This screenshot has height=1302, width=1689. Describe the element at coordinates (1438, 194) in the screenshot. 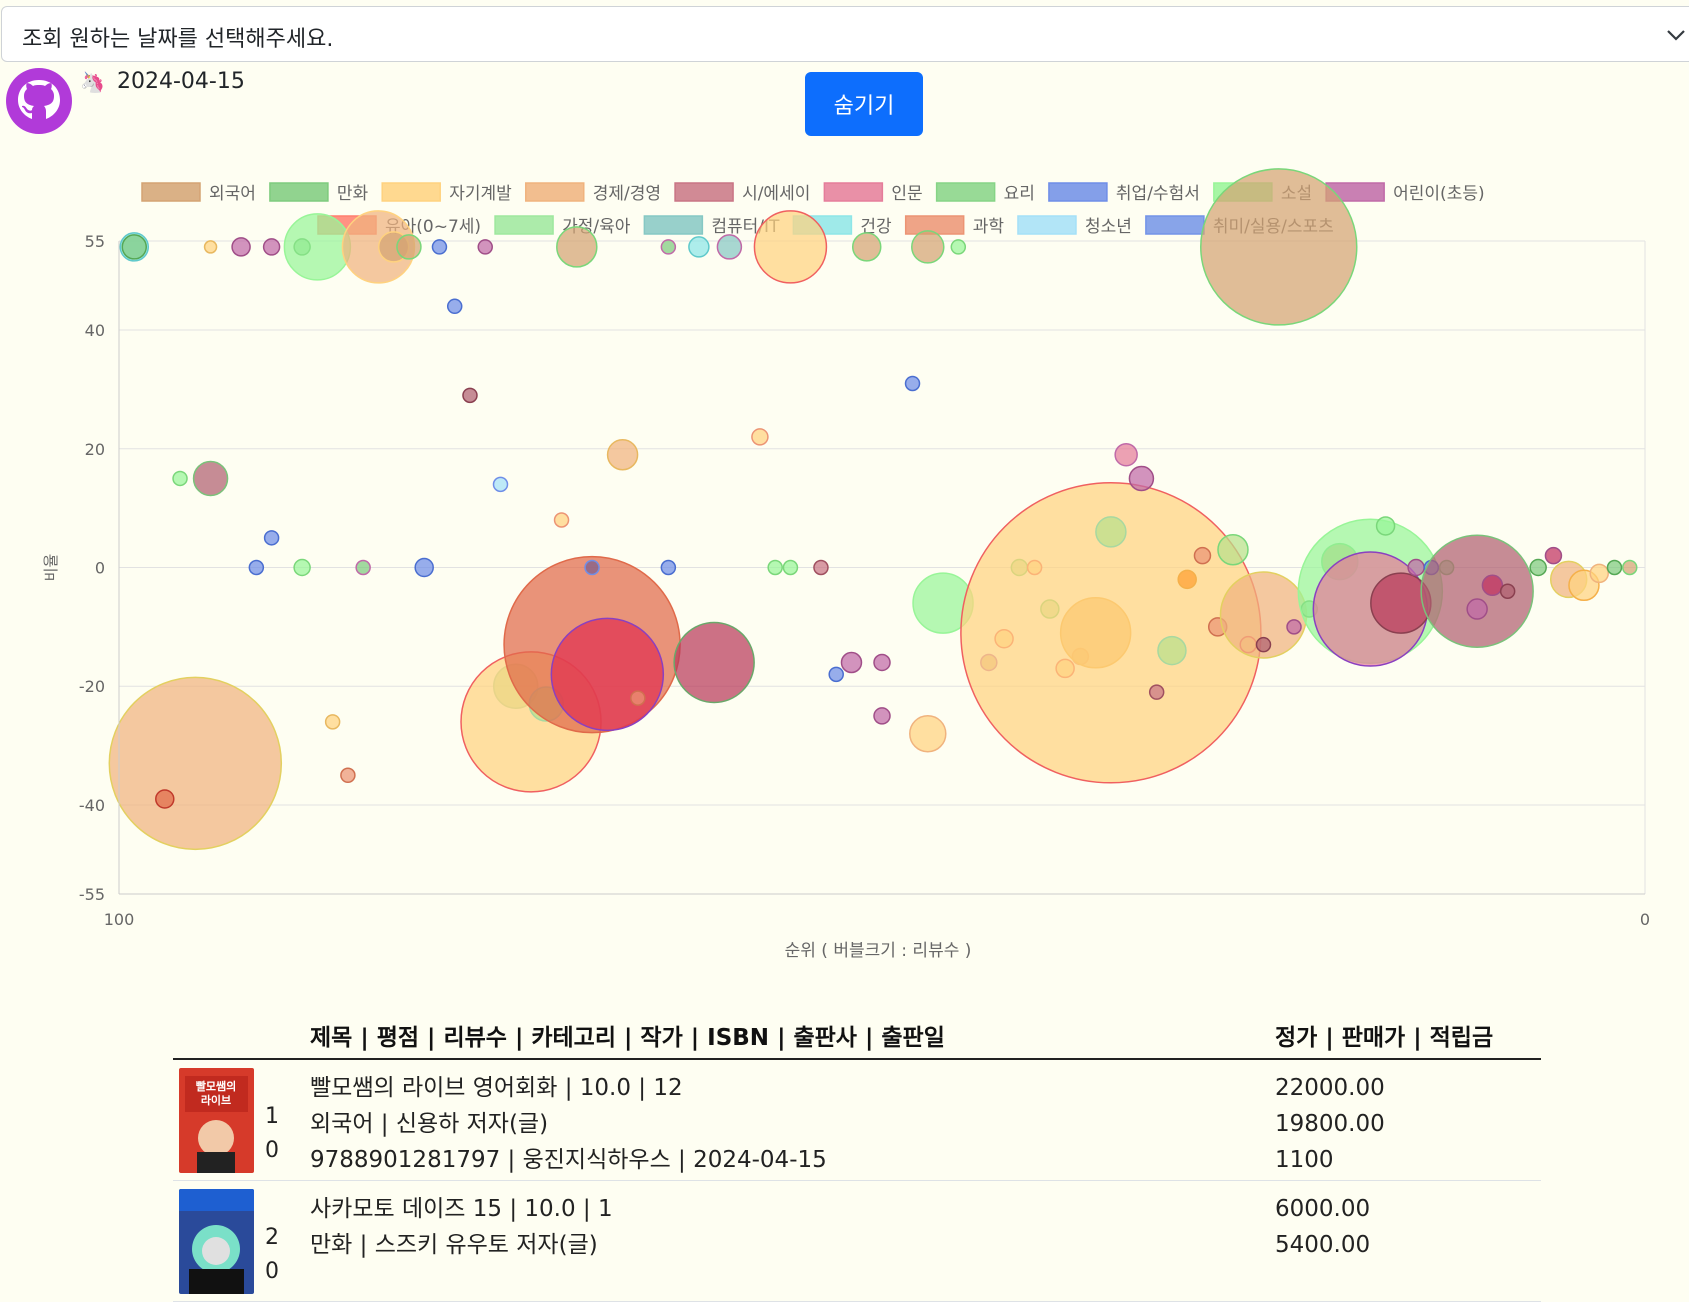

I see `legend-label: 어린이(초등)` at that location.